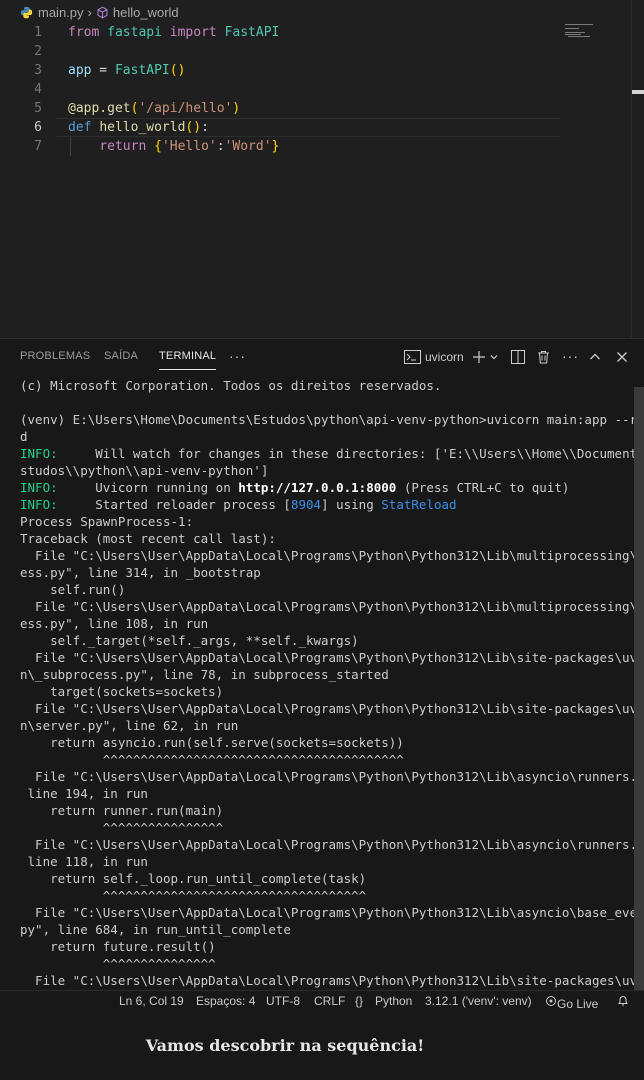 The width and height of the screenshot is (644, 1080). Describe the element at coordinates (317, 487) in the screenshot. I see `server-url-link: http://127.0.0.1:8000` at that location.